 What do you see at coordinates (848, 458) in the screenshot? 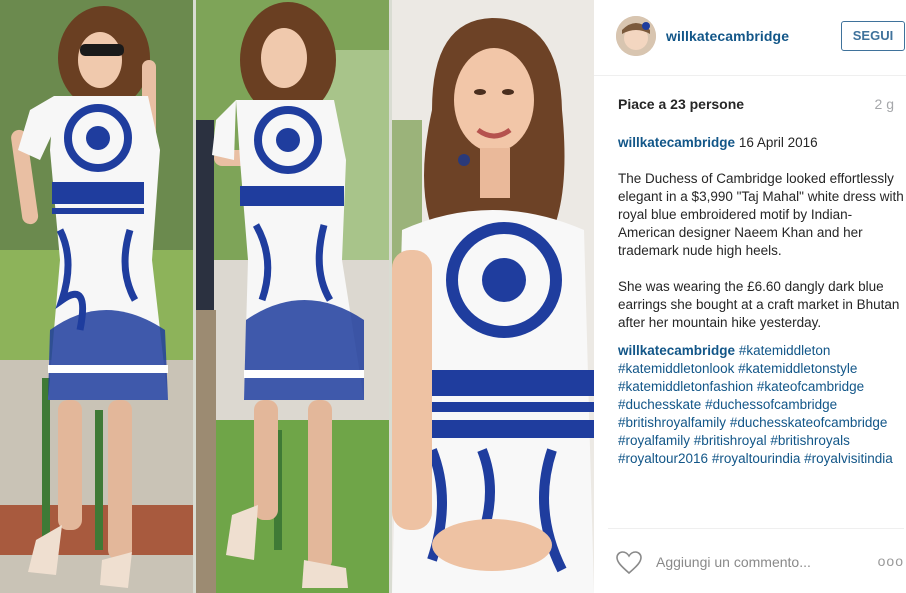
I see `hashtag-link: #royalvisitindia` at bounding box center [848, 458].